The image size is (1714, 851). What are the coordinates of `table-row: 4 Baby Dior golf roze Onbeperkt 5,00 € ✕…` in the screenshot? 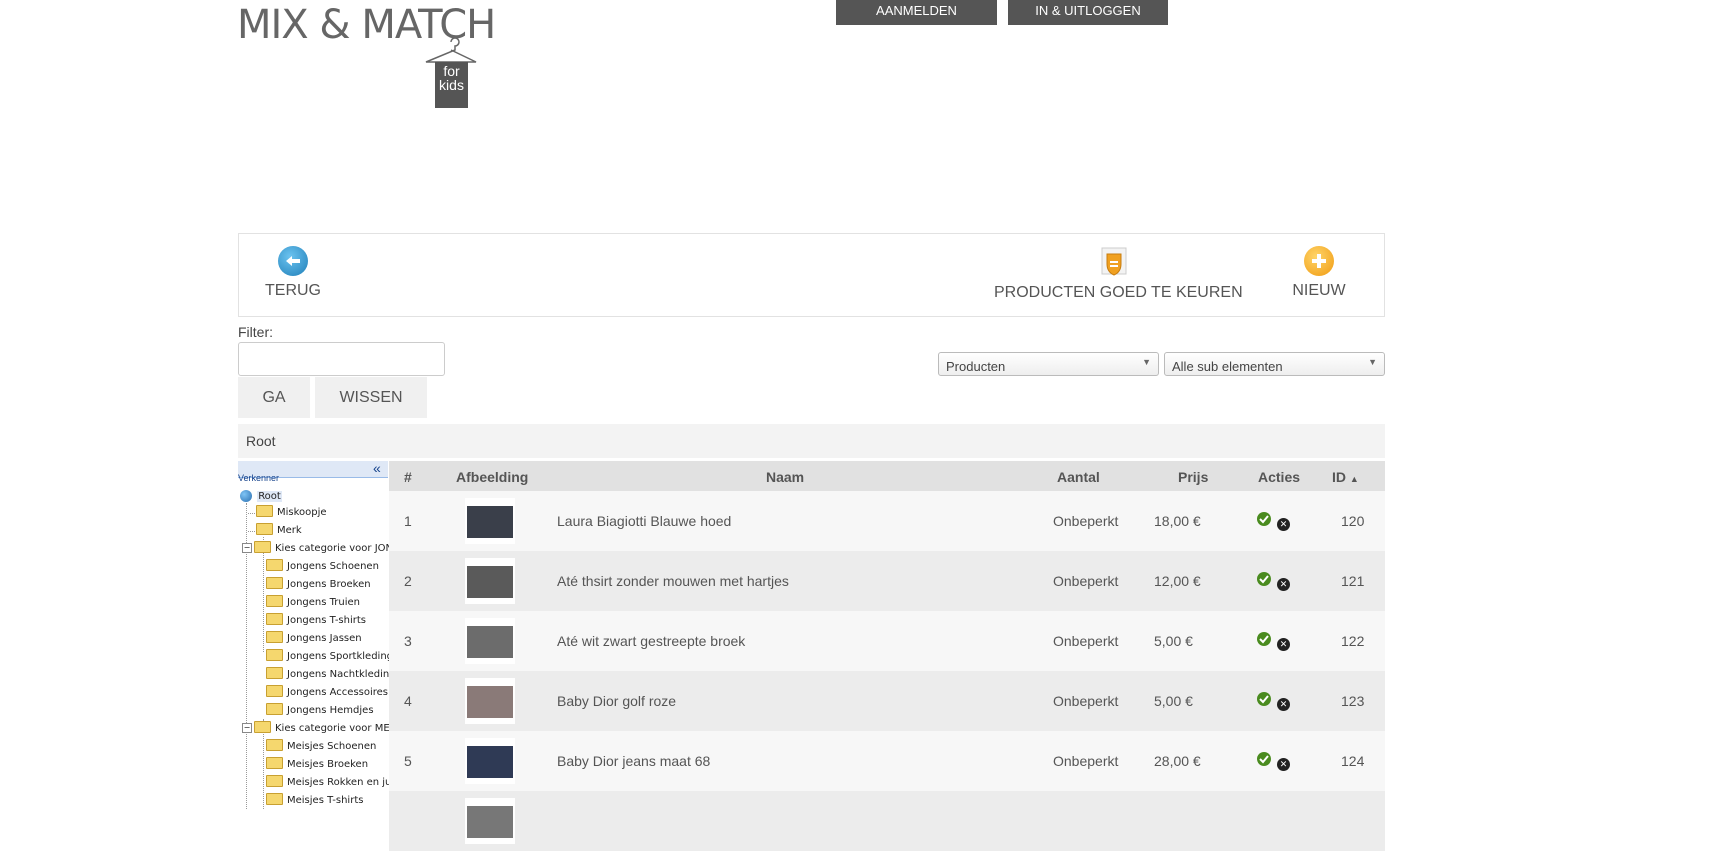 It's located at (887, 701).